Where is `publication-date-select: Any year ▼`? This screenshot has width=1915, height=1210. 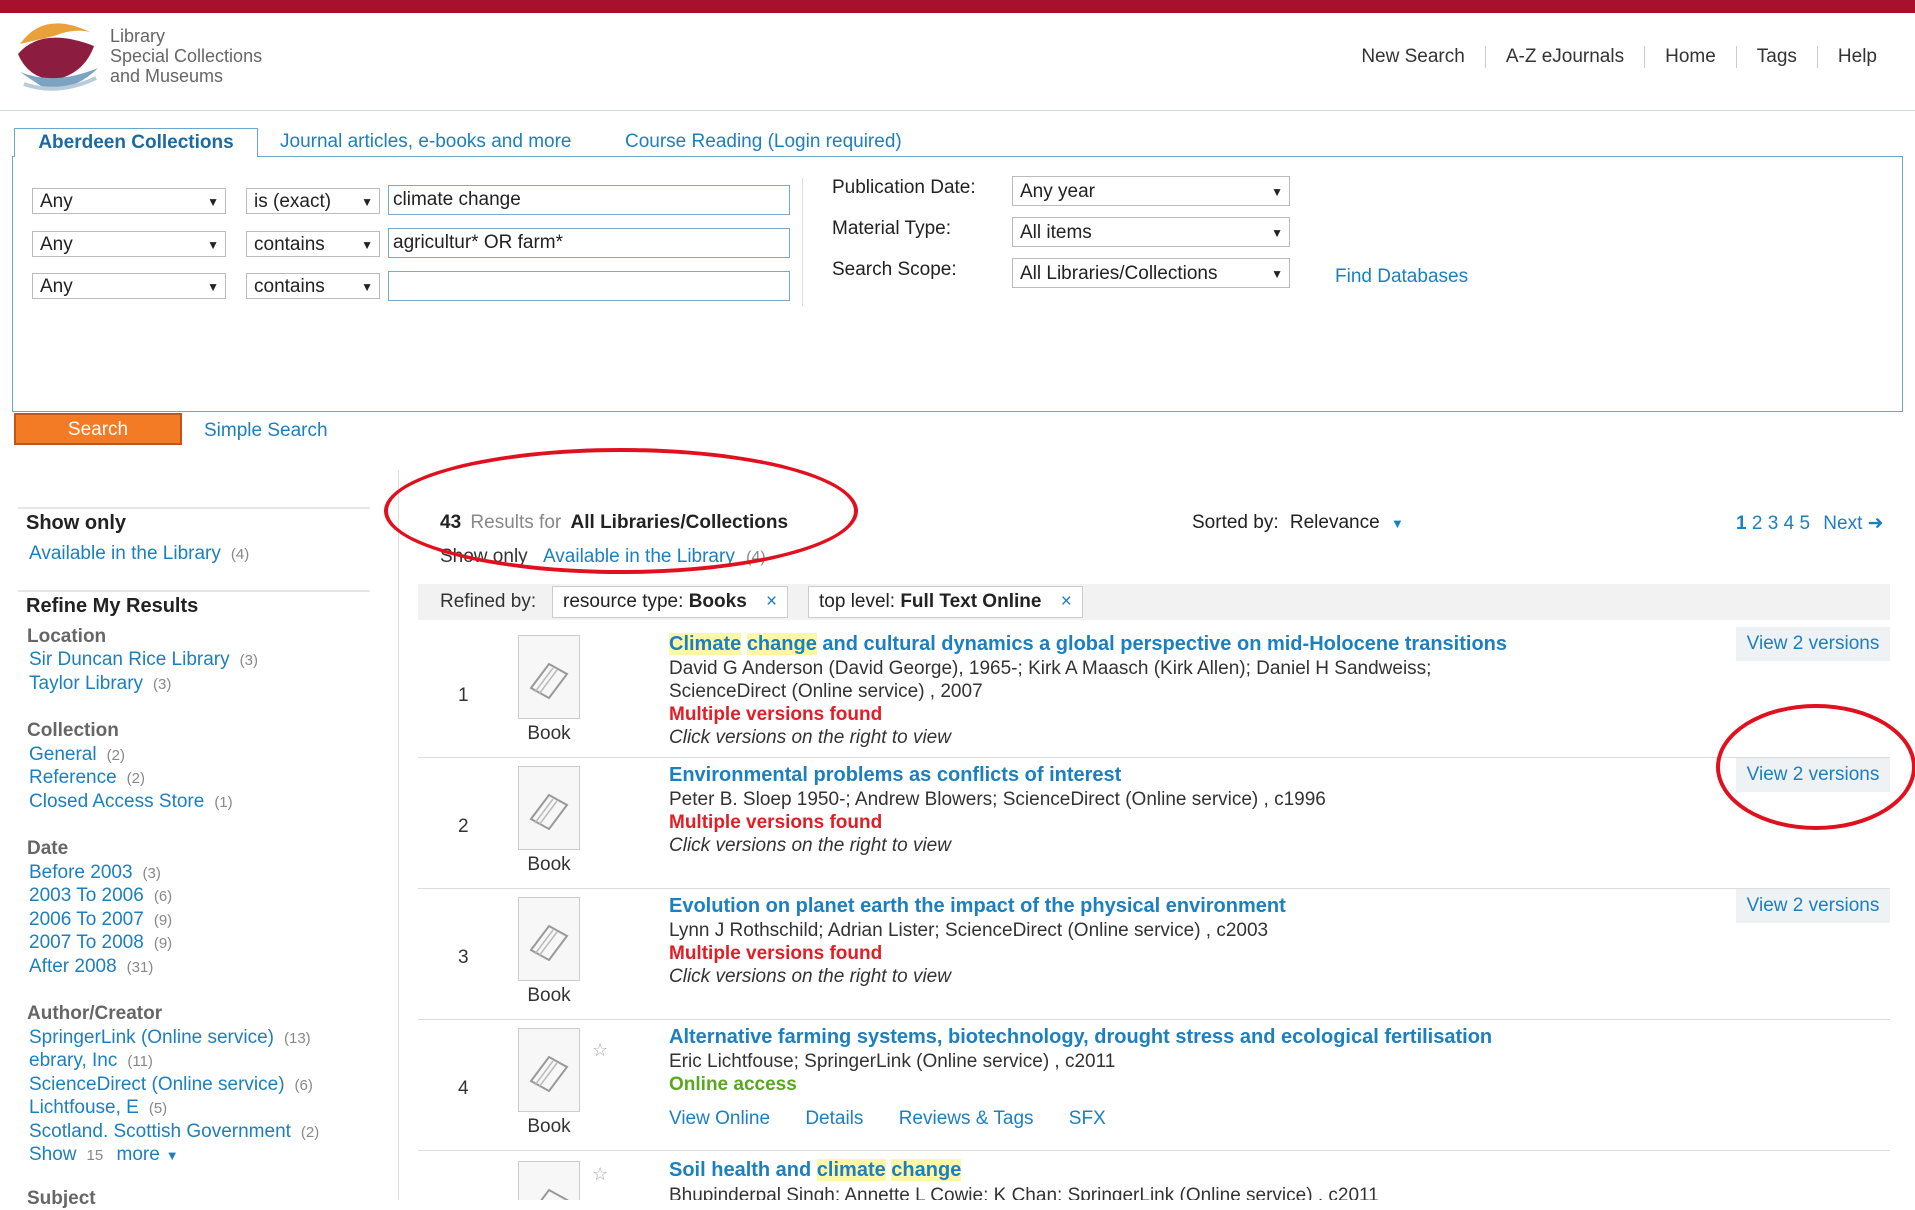
publication-date-select: Any year ▼ is located at coordinates (1151, 191).